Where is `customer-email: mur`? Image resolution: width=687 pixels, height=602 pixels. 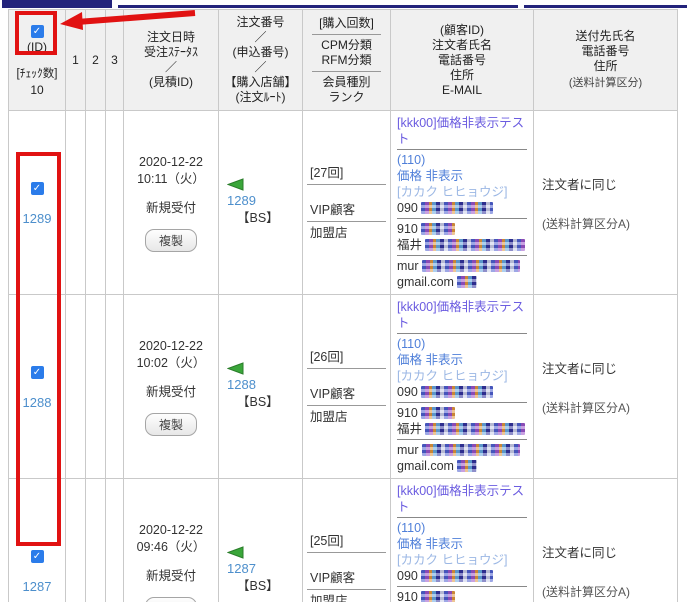 customer-email: mur is located at coordinates (462, 450).